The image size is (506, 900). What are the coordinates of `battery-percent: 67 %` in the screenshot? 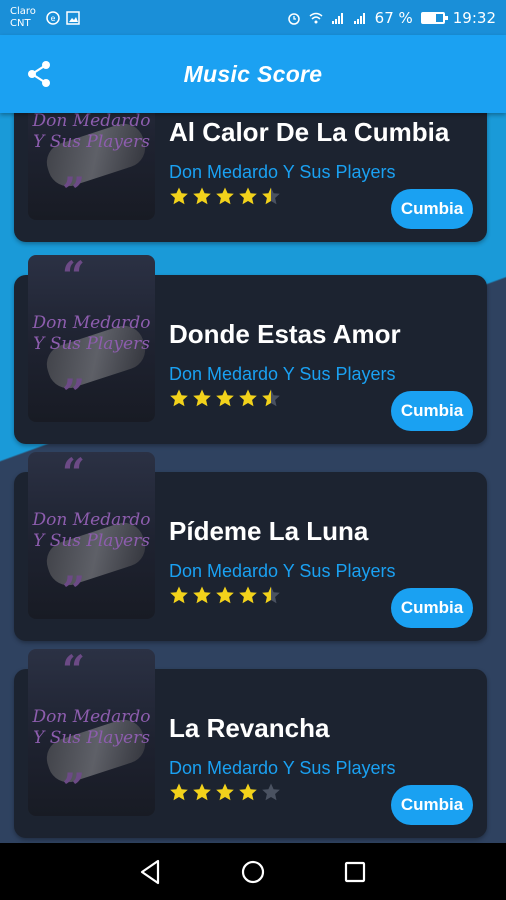 It's located at (393, 17).